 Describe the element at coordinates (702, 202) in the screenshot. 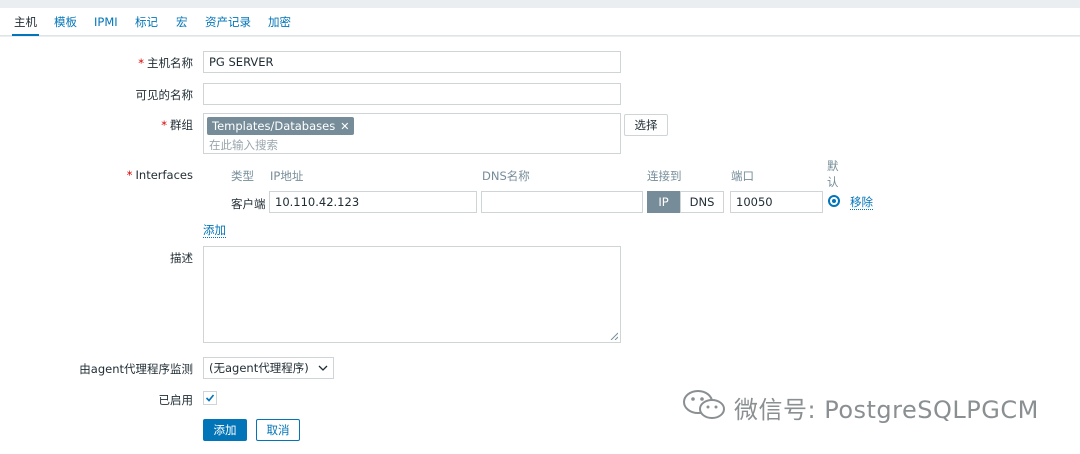

I see `connect-dns-toggle: DNS` at that location.